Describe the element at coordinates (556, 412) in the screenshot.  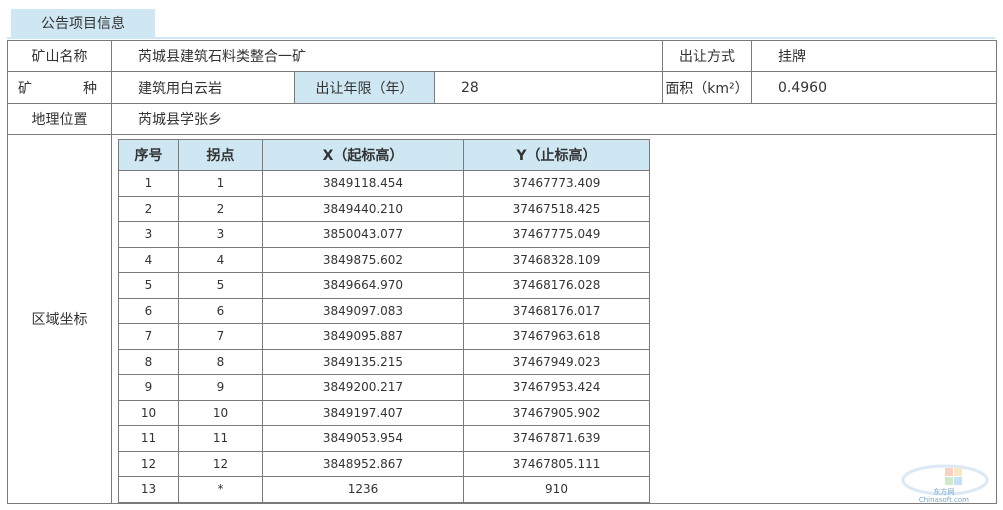
I see `cell-y: 37467905.902` at that location.